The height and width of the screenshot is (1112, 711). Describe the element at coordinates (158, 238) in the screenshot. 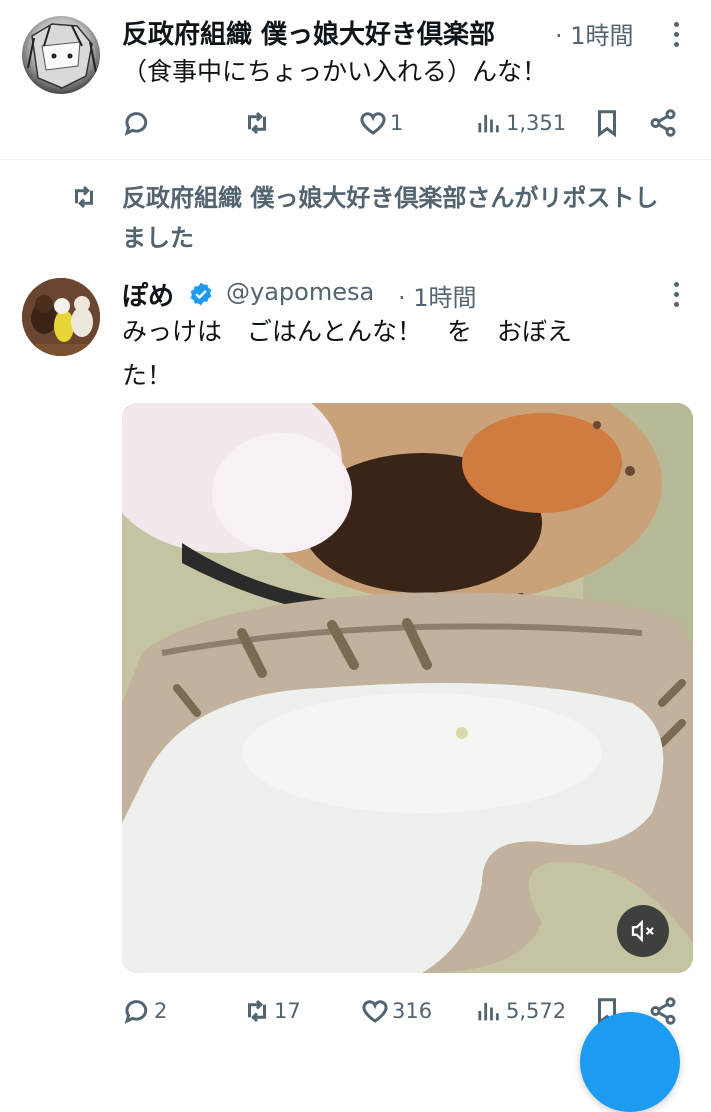

I see `repost-banner-line2: ました` at that location.